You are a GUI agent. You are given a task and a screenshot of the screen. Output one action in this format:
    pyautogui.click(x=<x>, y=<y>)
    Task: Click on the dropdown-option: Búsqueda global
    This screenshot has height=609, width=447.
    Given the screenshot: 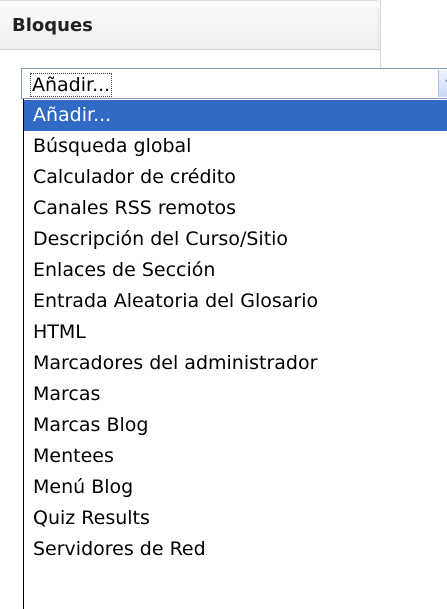 What is the action you would take?
    pyautogui.click(x=235, y=146)
    